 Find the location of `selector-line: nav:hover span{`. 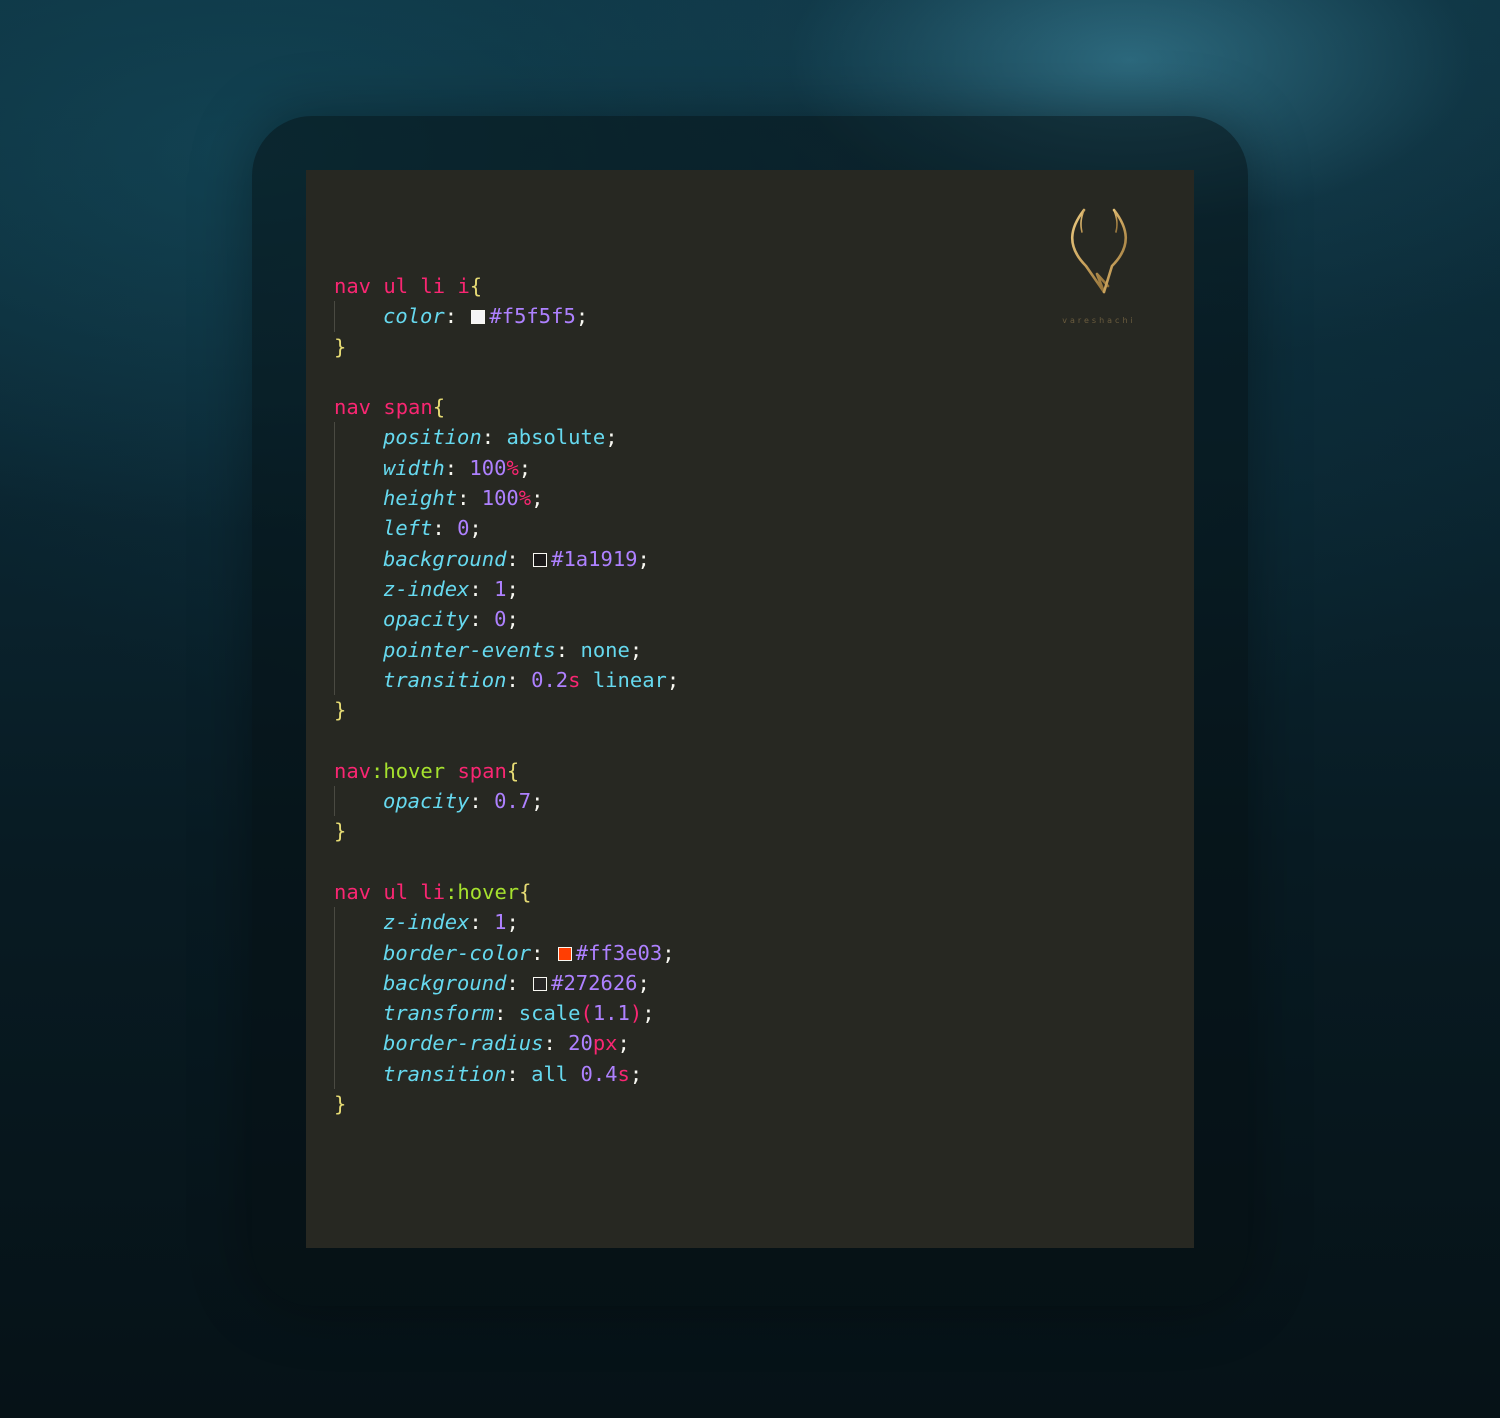

selector-line: nav:hover span{ is located at coordinates (506, 771).